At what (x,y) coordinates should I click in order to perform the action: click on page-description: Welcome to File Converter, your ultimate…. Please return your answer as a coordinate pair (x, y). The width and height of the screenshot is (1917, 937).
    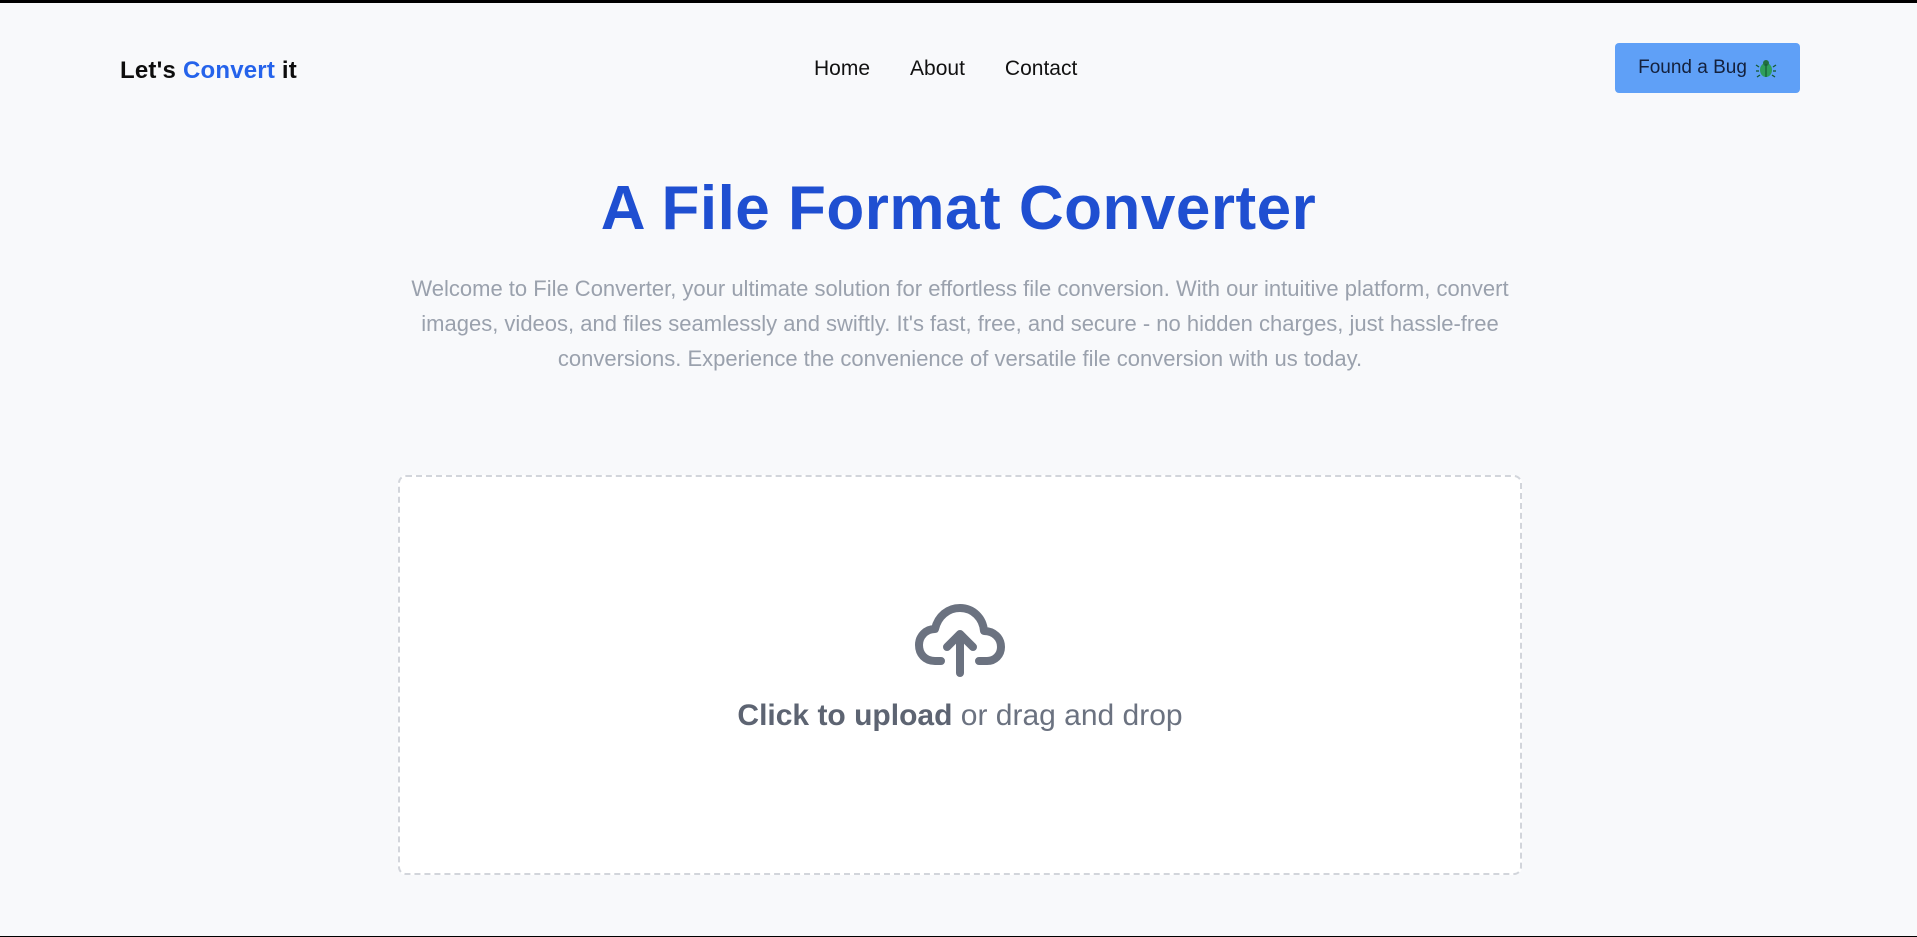
    Looking at the image, I should click on (960, 323).